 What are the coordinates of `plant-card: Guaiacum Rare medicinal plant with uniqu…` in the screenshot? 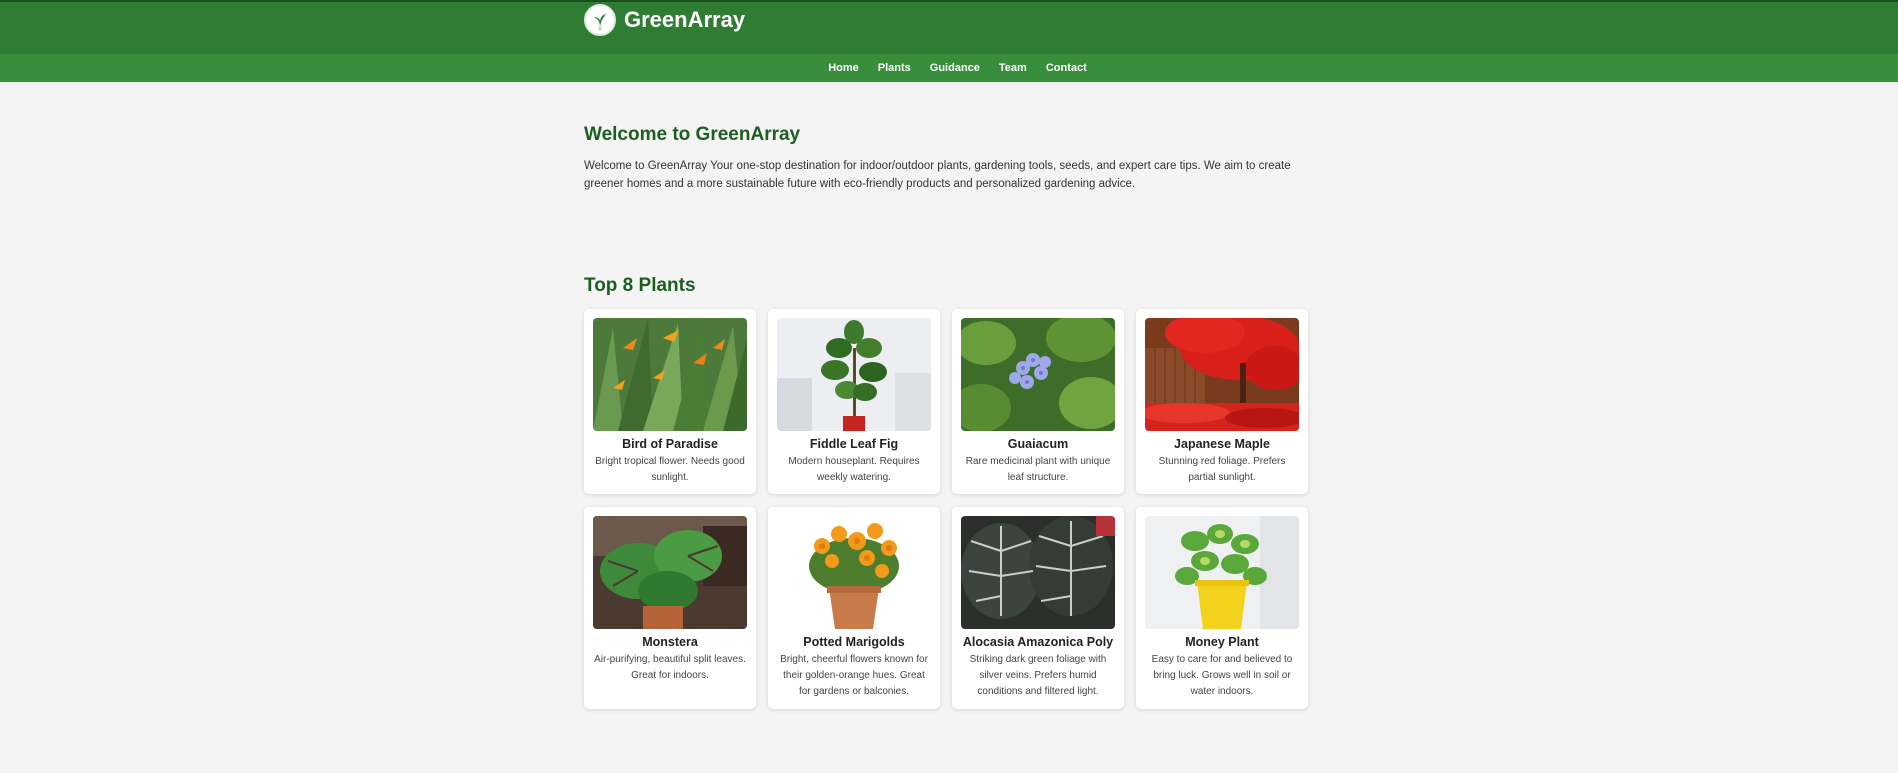 It's located at (1038, 401).